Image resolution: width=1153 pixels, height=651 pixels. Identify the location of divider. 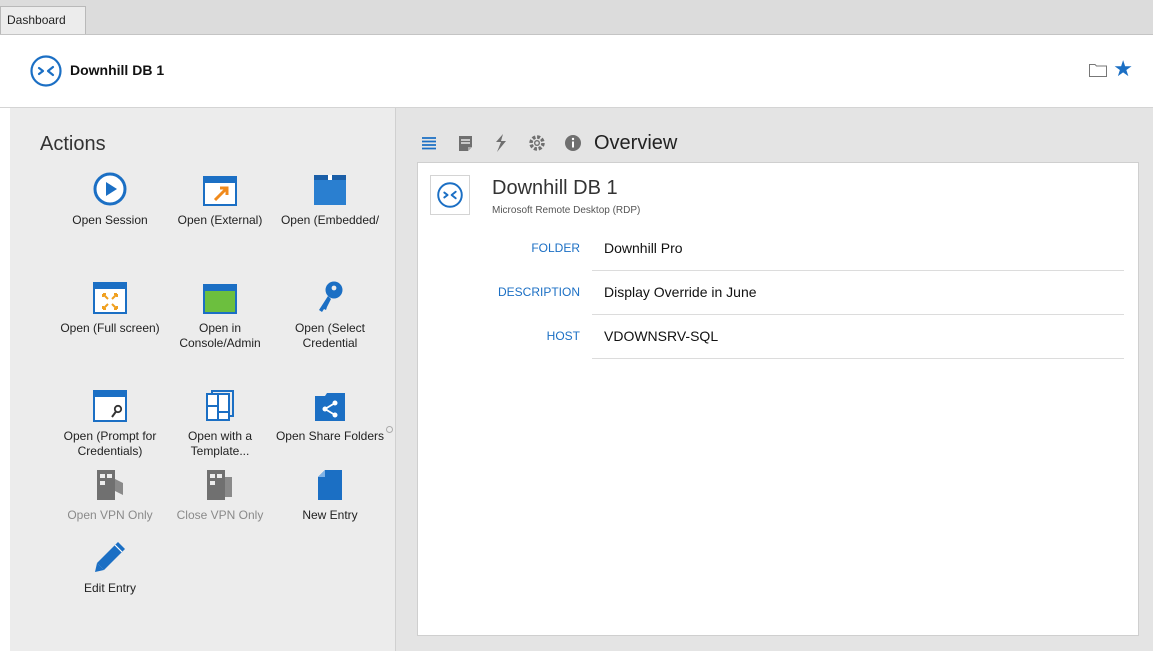
(858, 358).